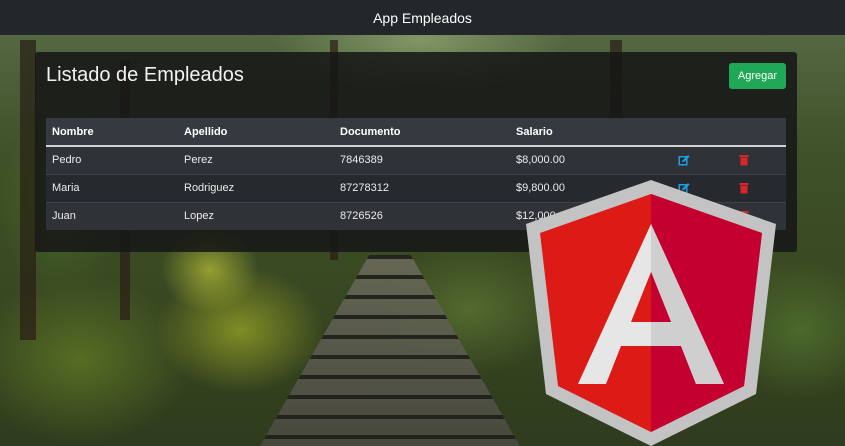  Describe the element at coordinates (145, 75) in the screenshot. I see `panel-title: Listado de Empleados` at that location.